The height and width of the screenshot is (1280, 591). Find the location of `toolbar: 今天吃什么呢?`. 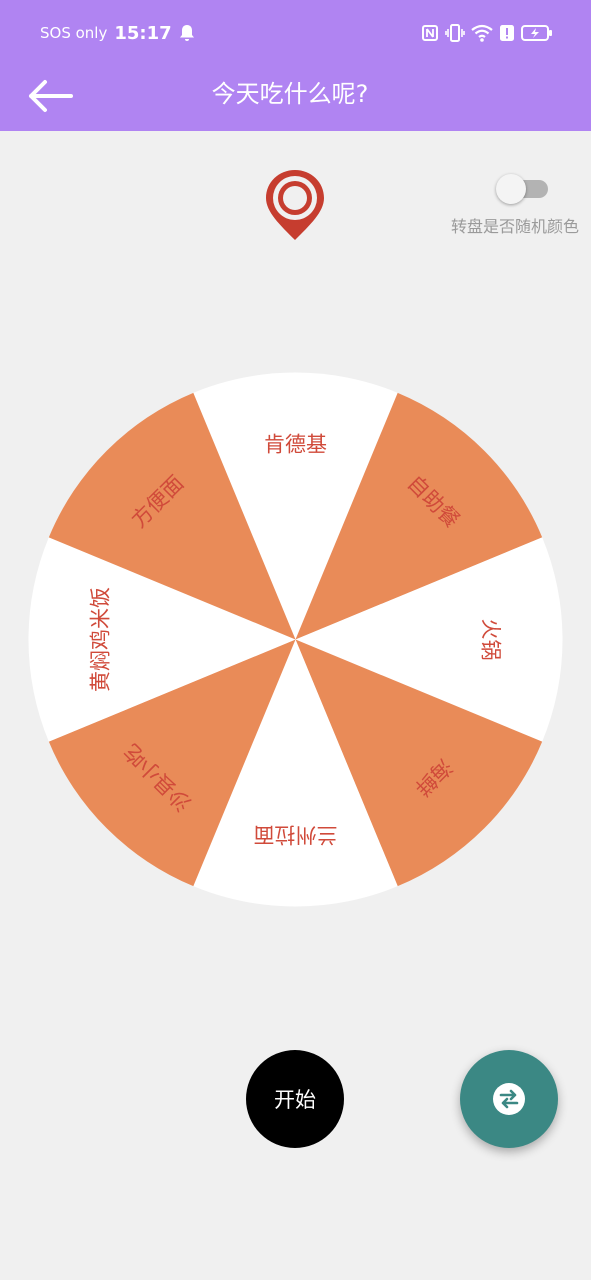

toolbar: 今天吃什么呢? is located at coordinates (295, 98).